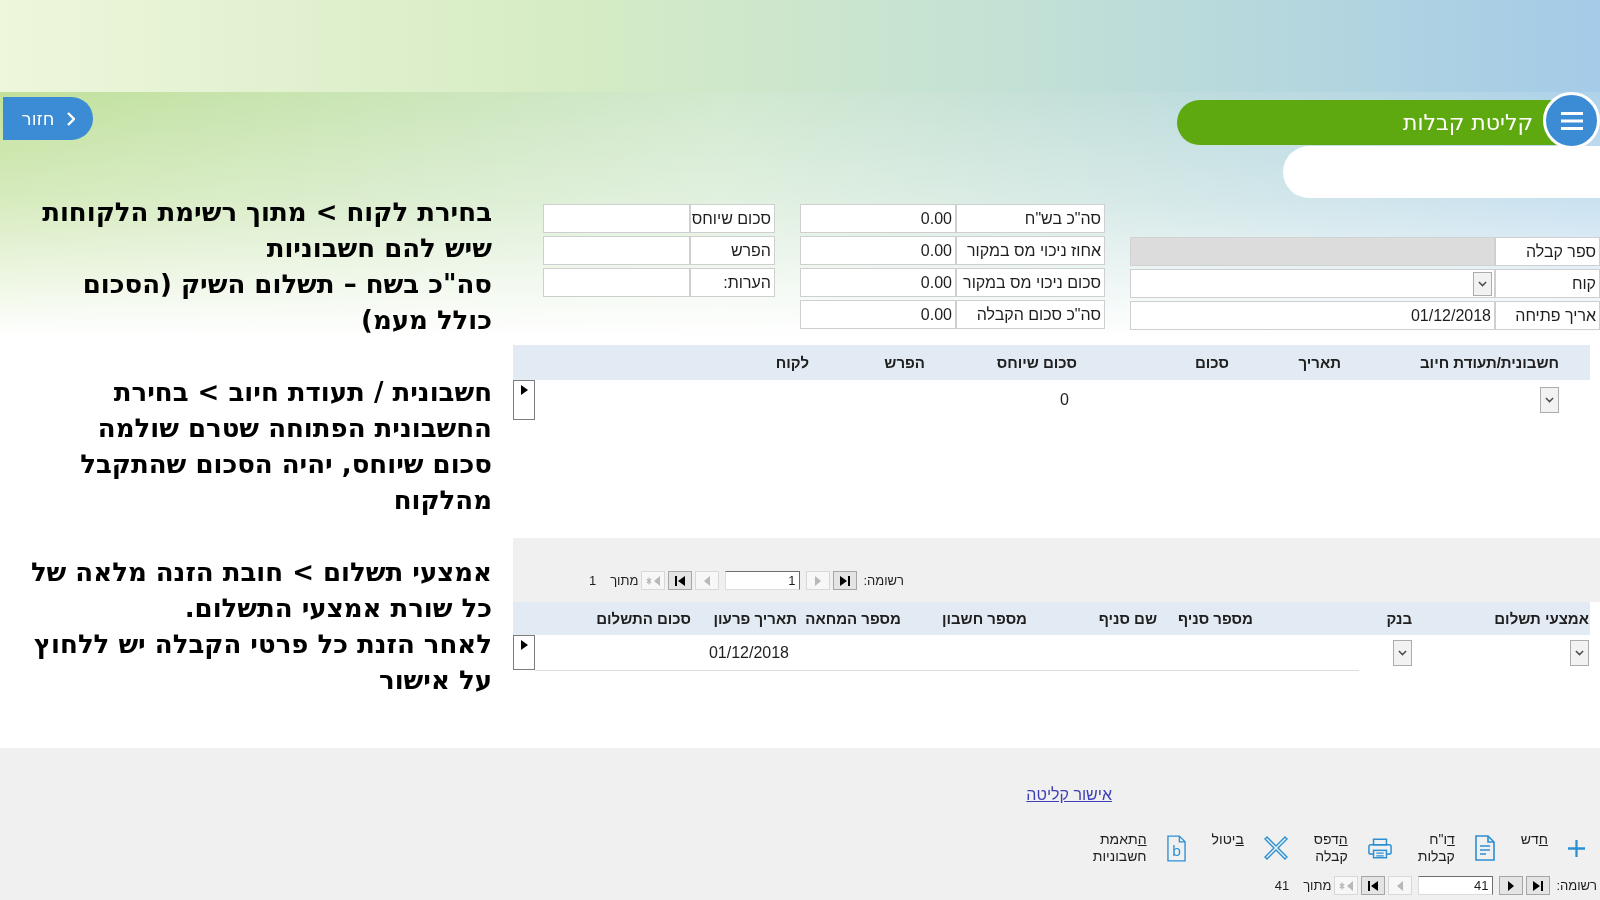 This screenshot has height=900, width=1600. What do you see at coordinates (1176, 848) in the screenshot?
I see `file-icon: b` at bounding box center [1176, 848].